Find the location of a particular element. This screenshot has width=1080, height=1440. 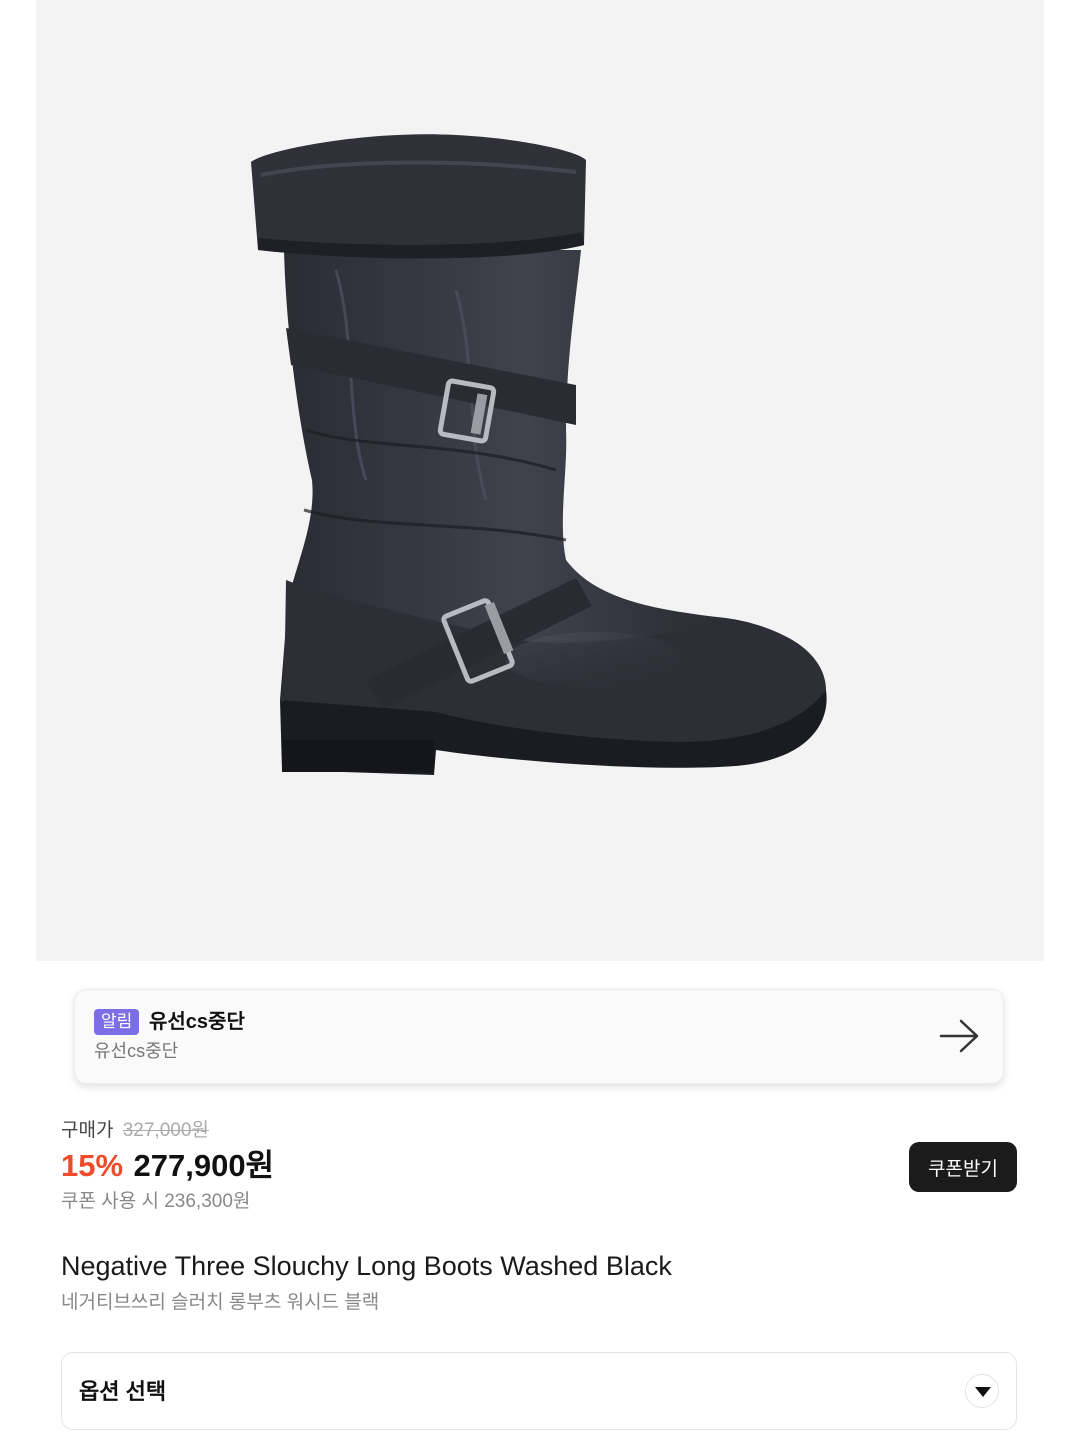

original-price: 327,000원 is located at coordinates (165, 1130).